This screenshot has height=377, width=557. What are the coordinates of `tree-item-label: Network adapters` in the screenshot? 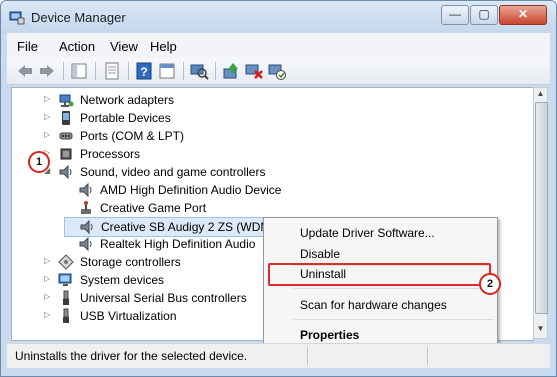 It's located at (127, 100).